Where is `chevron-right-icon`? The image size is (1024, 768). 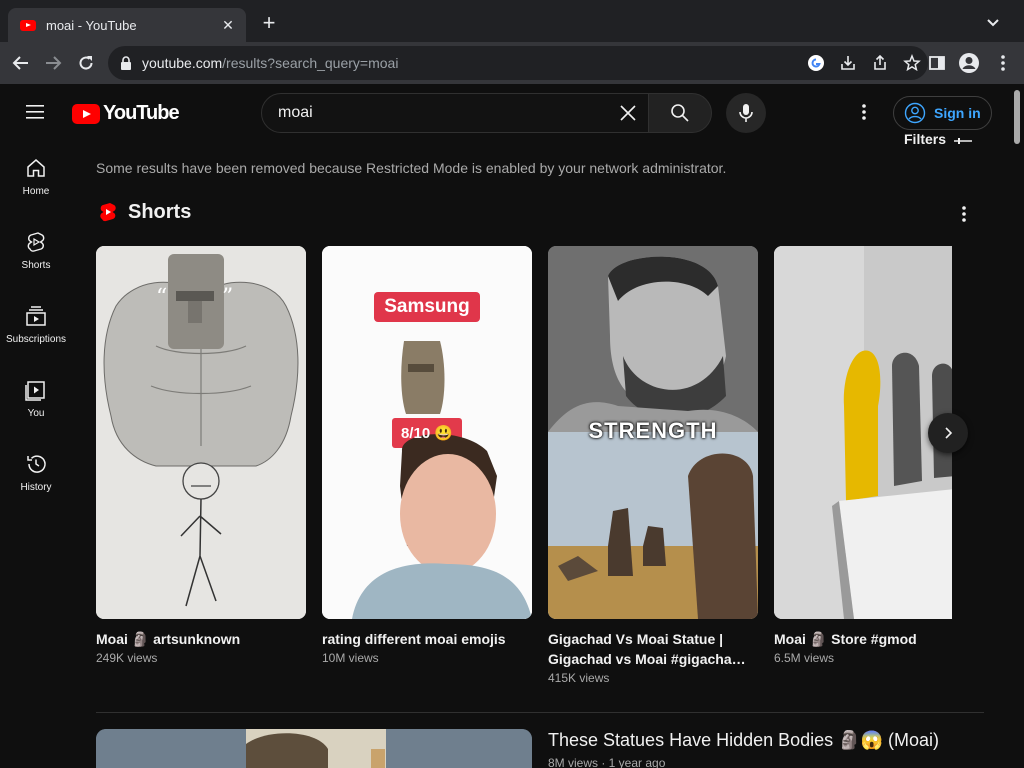 chevron-right-icon is located at coordinates (949, 433).